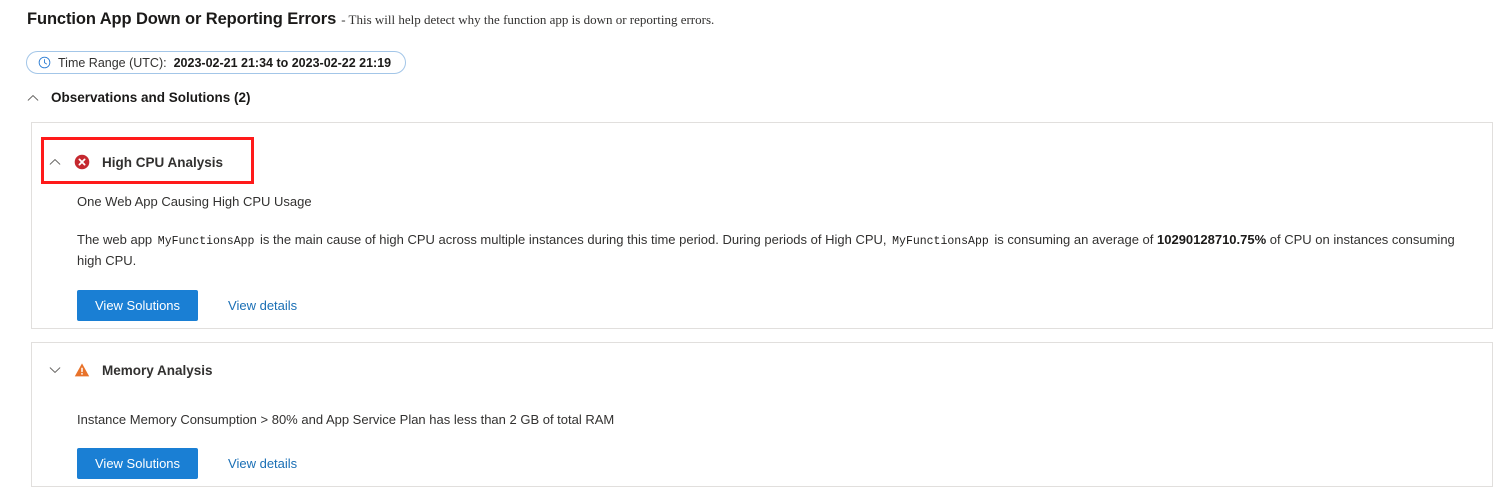  What do you see at coordinates (182, 19) in the screenshot?
I see `page-title: Function App Down or Reporting Errors` at bounding box center [182, 19].